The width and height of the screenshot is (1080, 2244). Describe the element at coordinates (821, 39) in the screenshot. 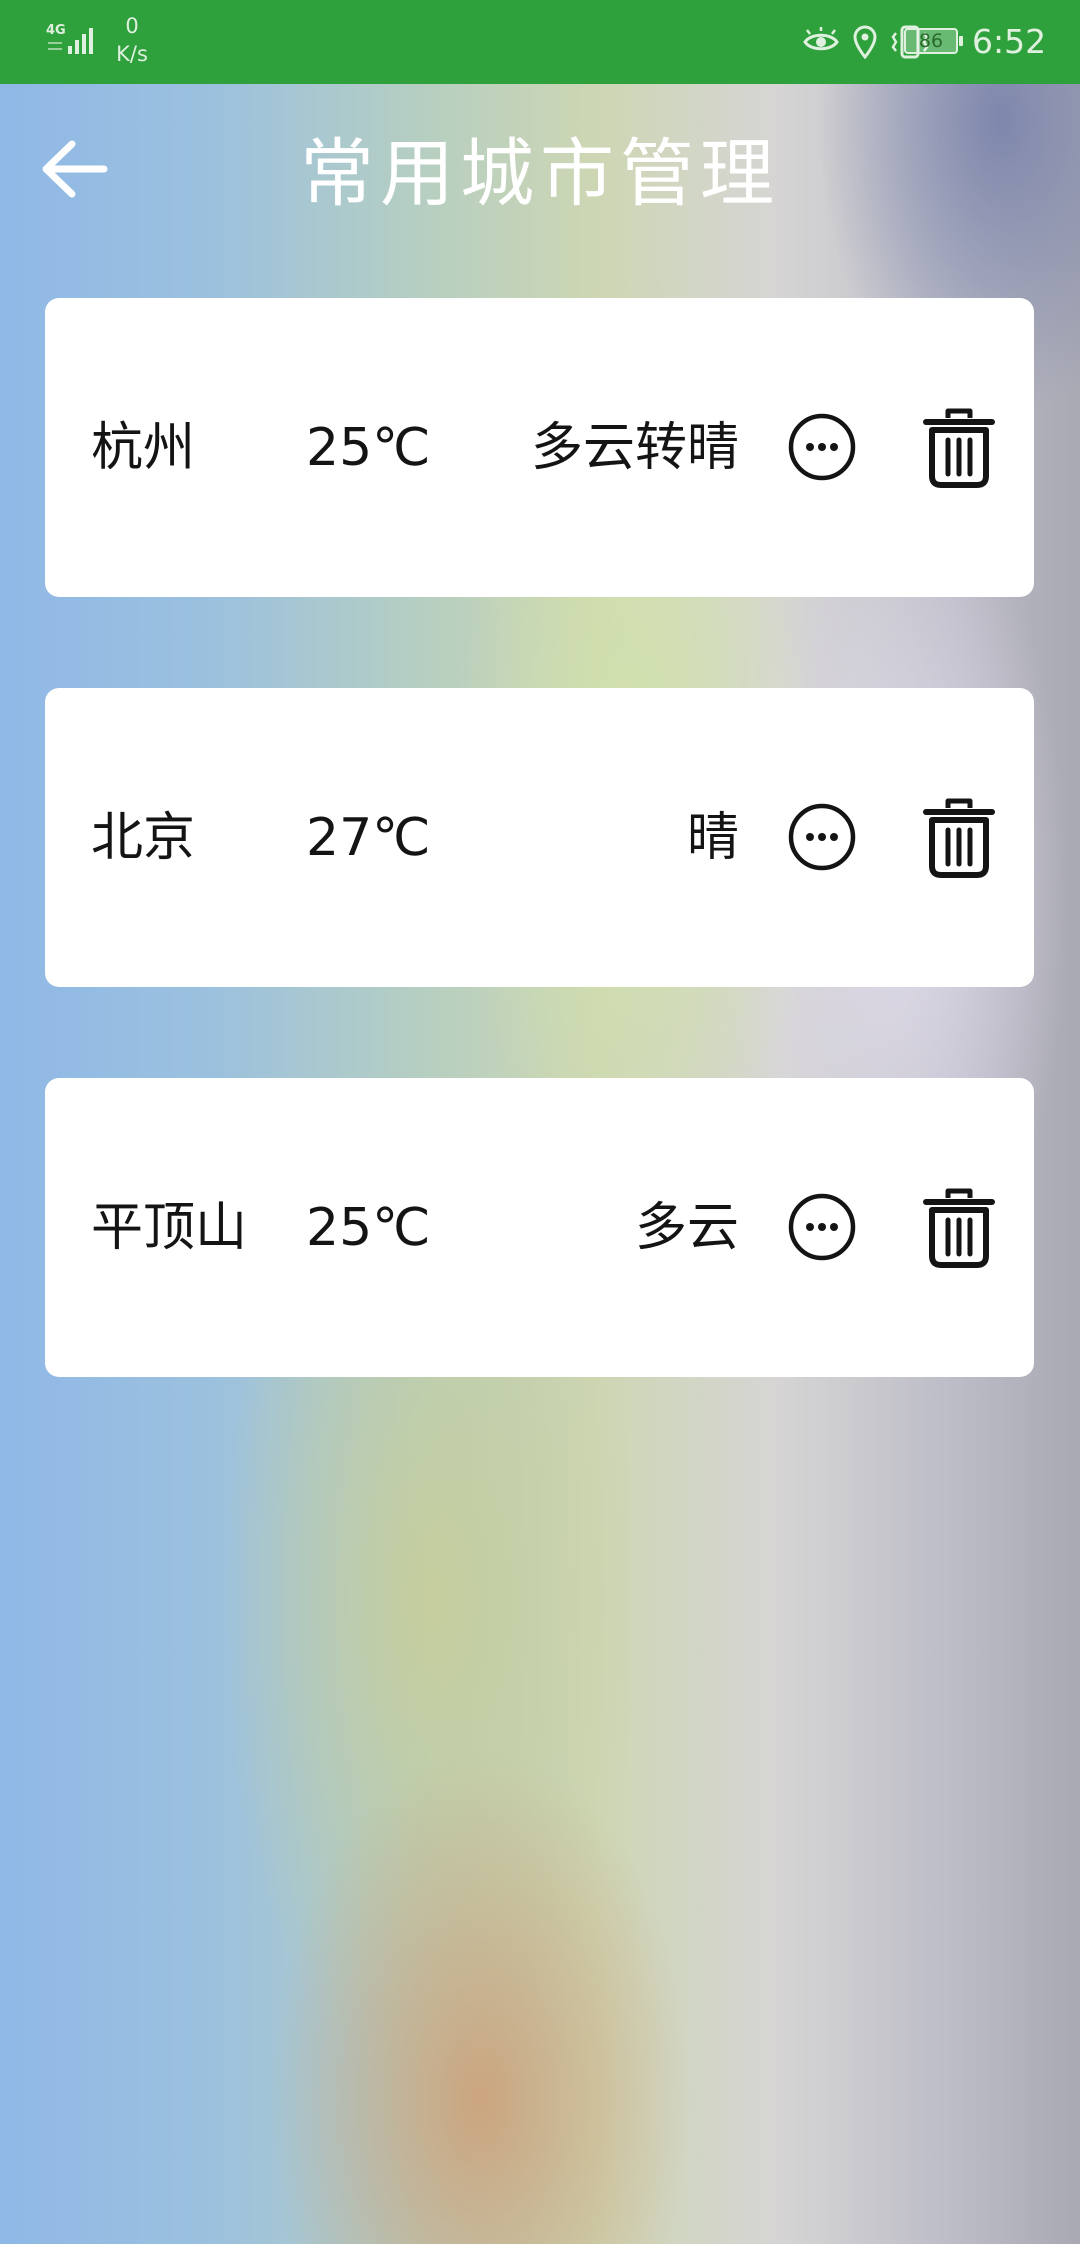

I see `eye-icon` at that location.